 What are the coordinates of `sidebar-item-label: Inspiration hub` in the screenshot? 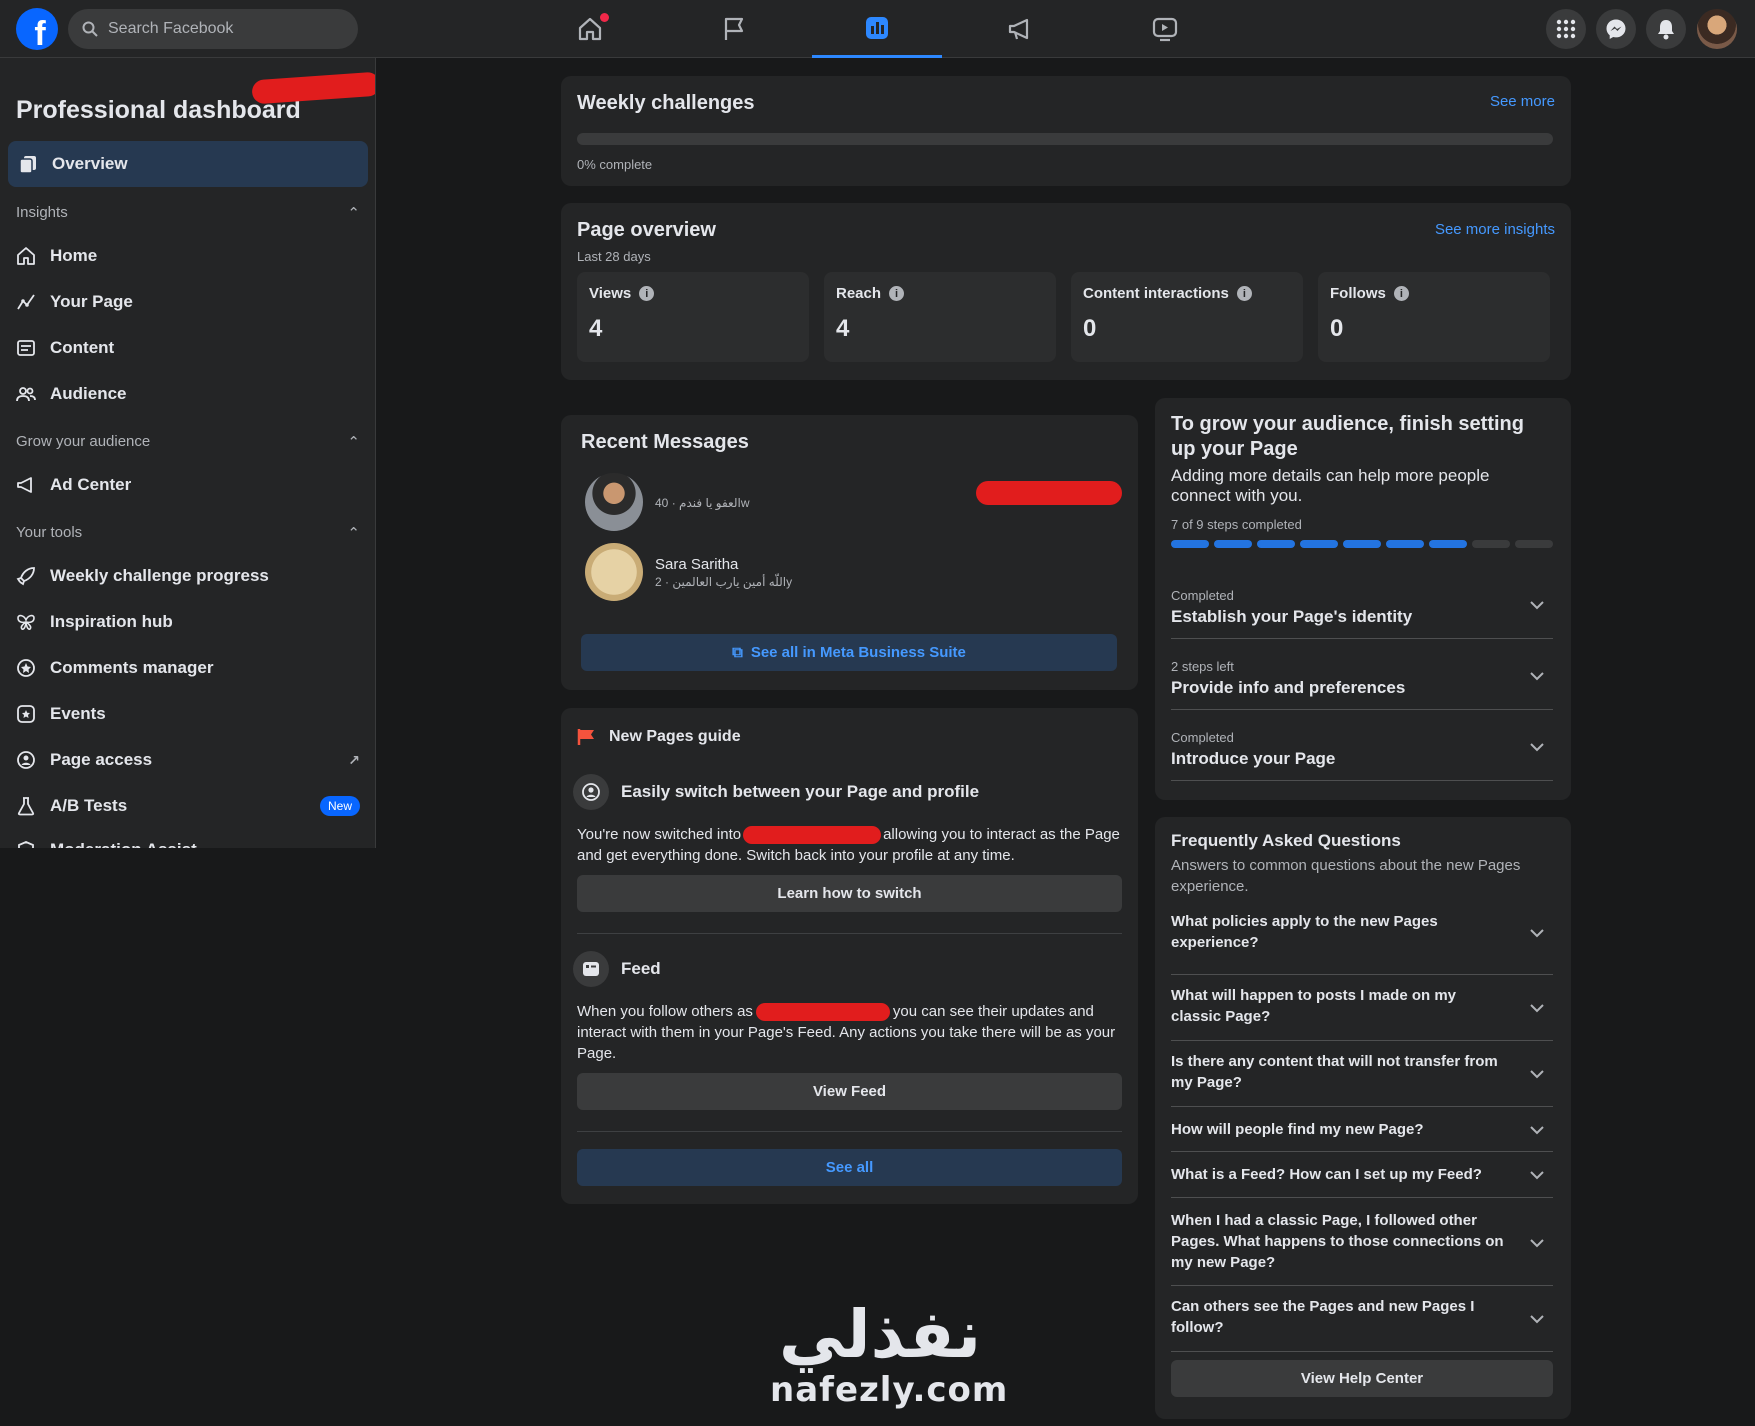 It's located at (111, 621).